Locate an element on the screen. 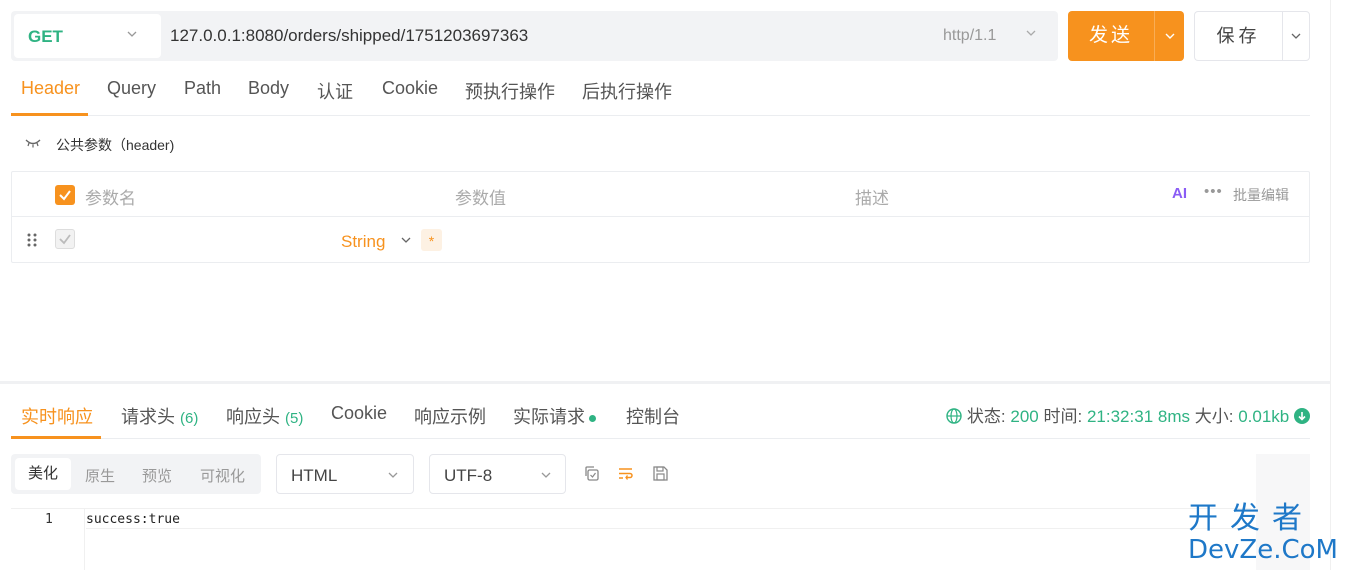  tab-count: (5) is located at coordinates (294, 418).